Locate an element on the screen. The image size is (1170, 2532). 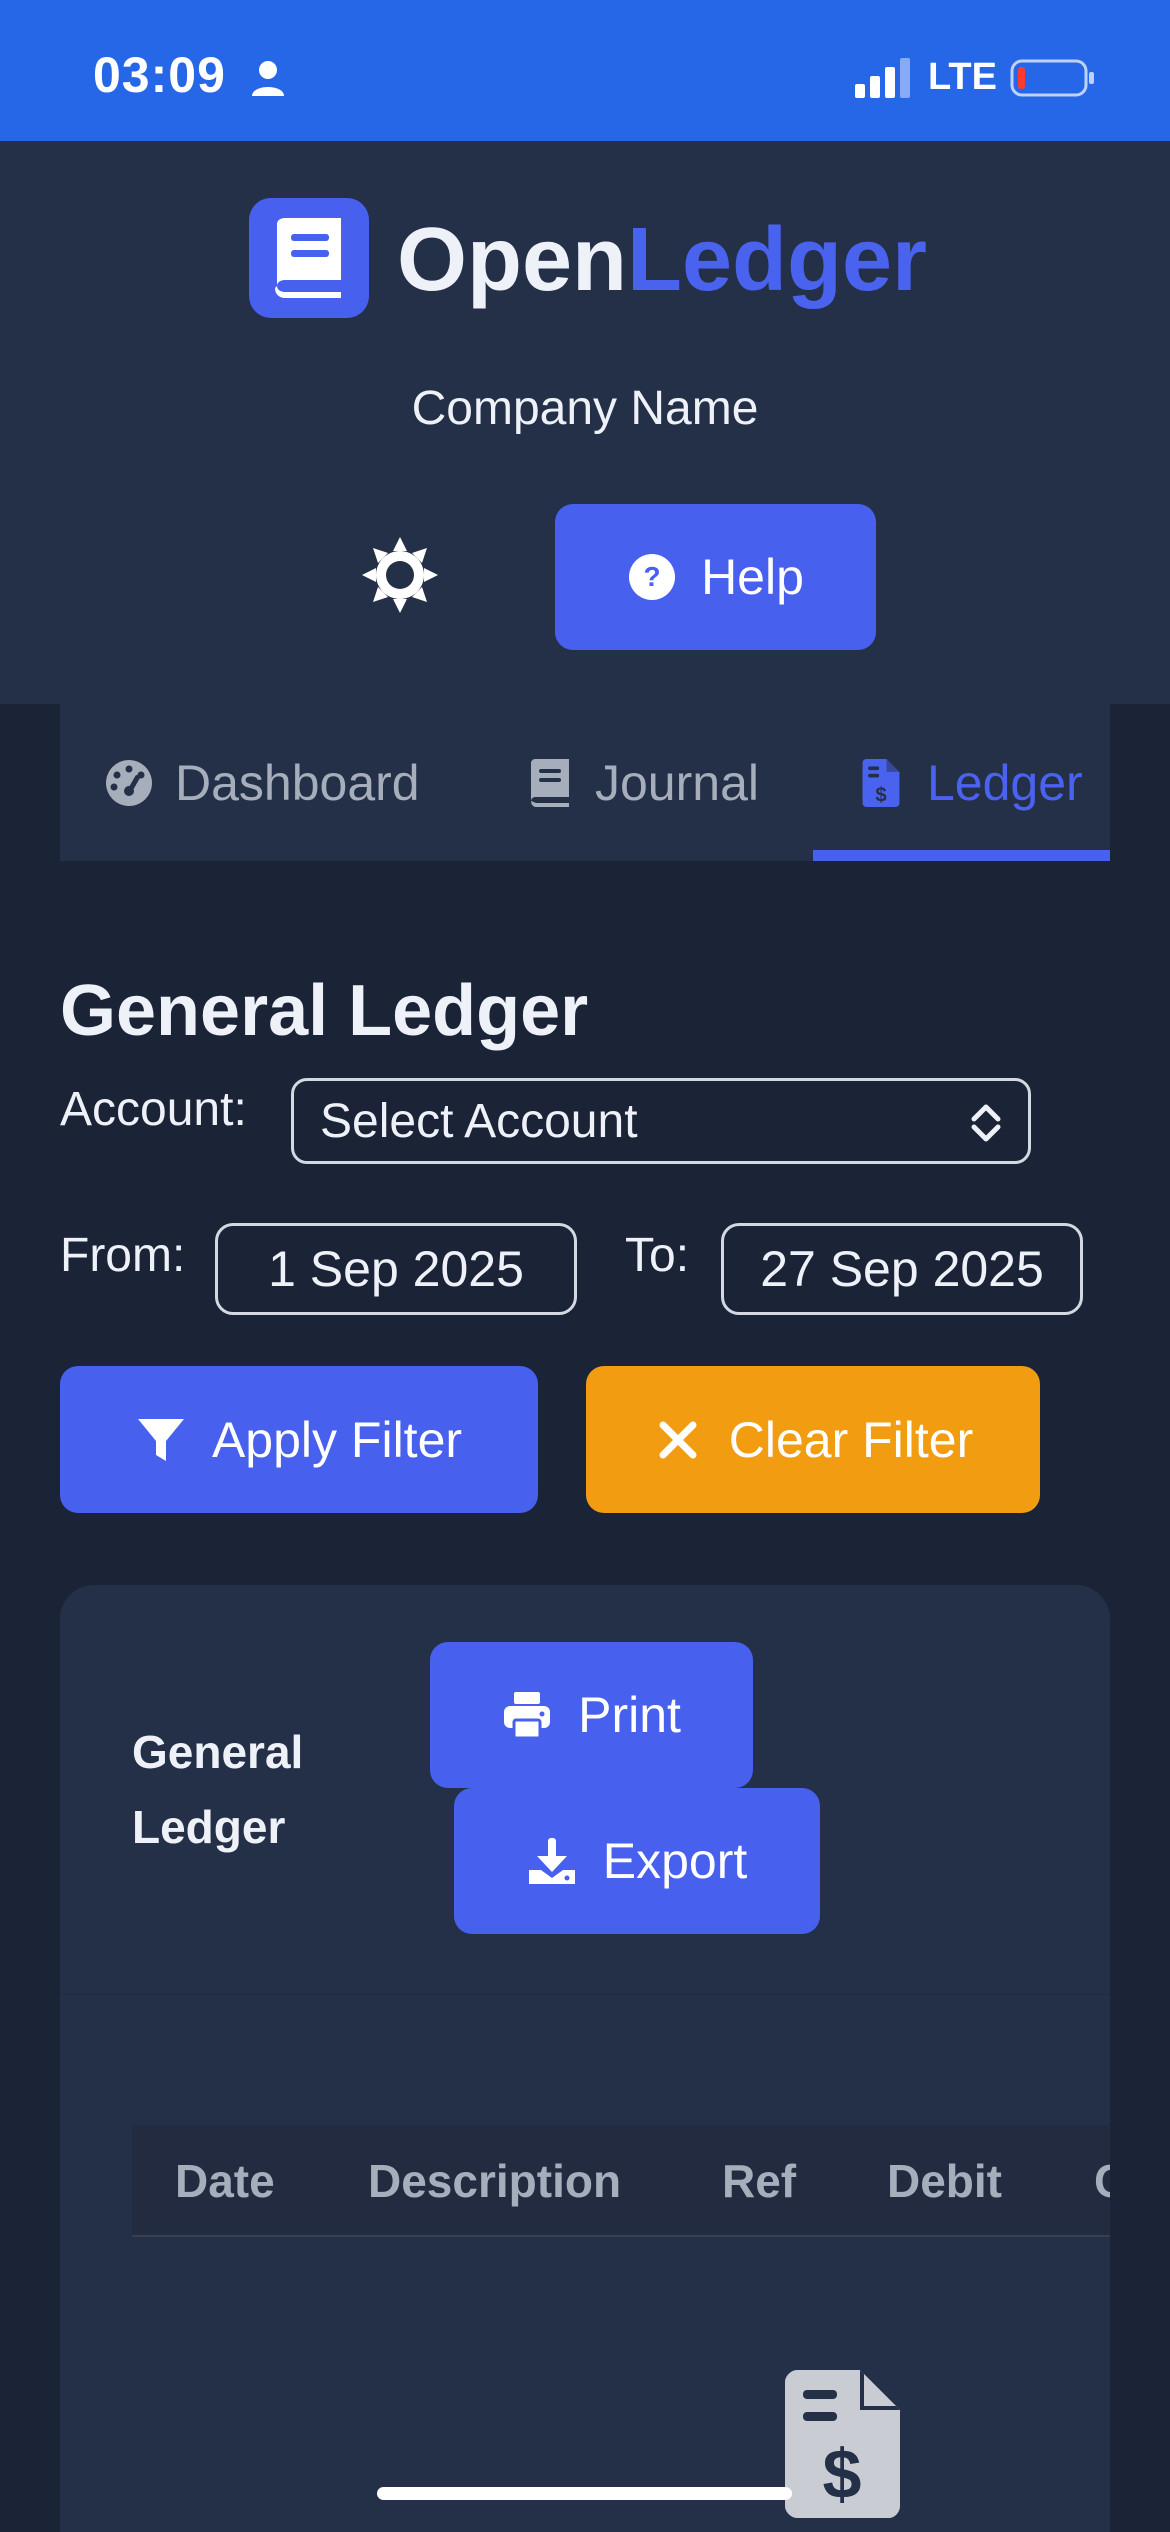
tab-journal-label: Journal is located at coordinates (677, 782).